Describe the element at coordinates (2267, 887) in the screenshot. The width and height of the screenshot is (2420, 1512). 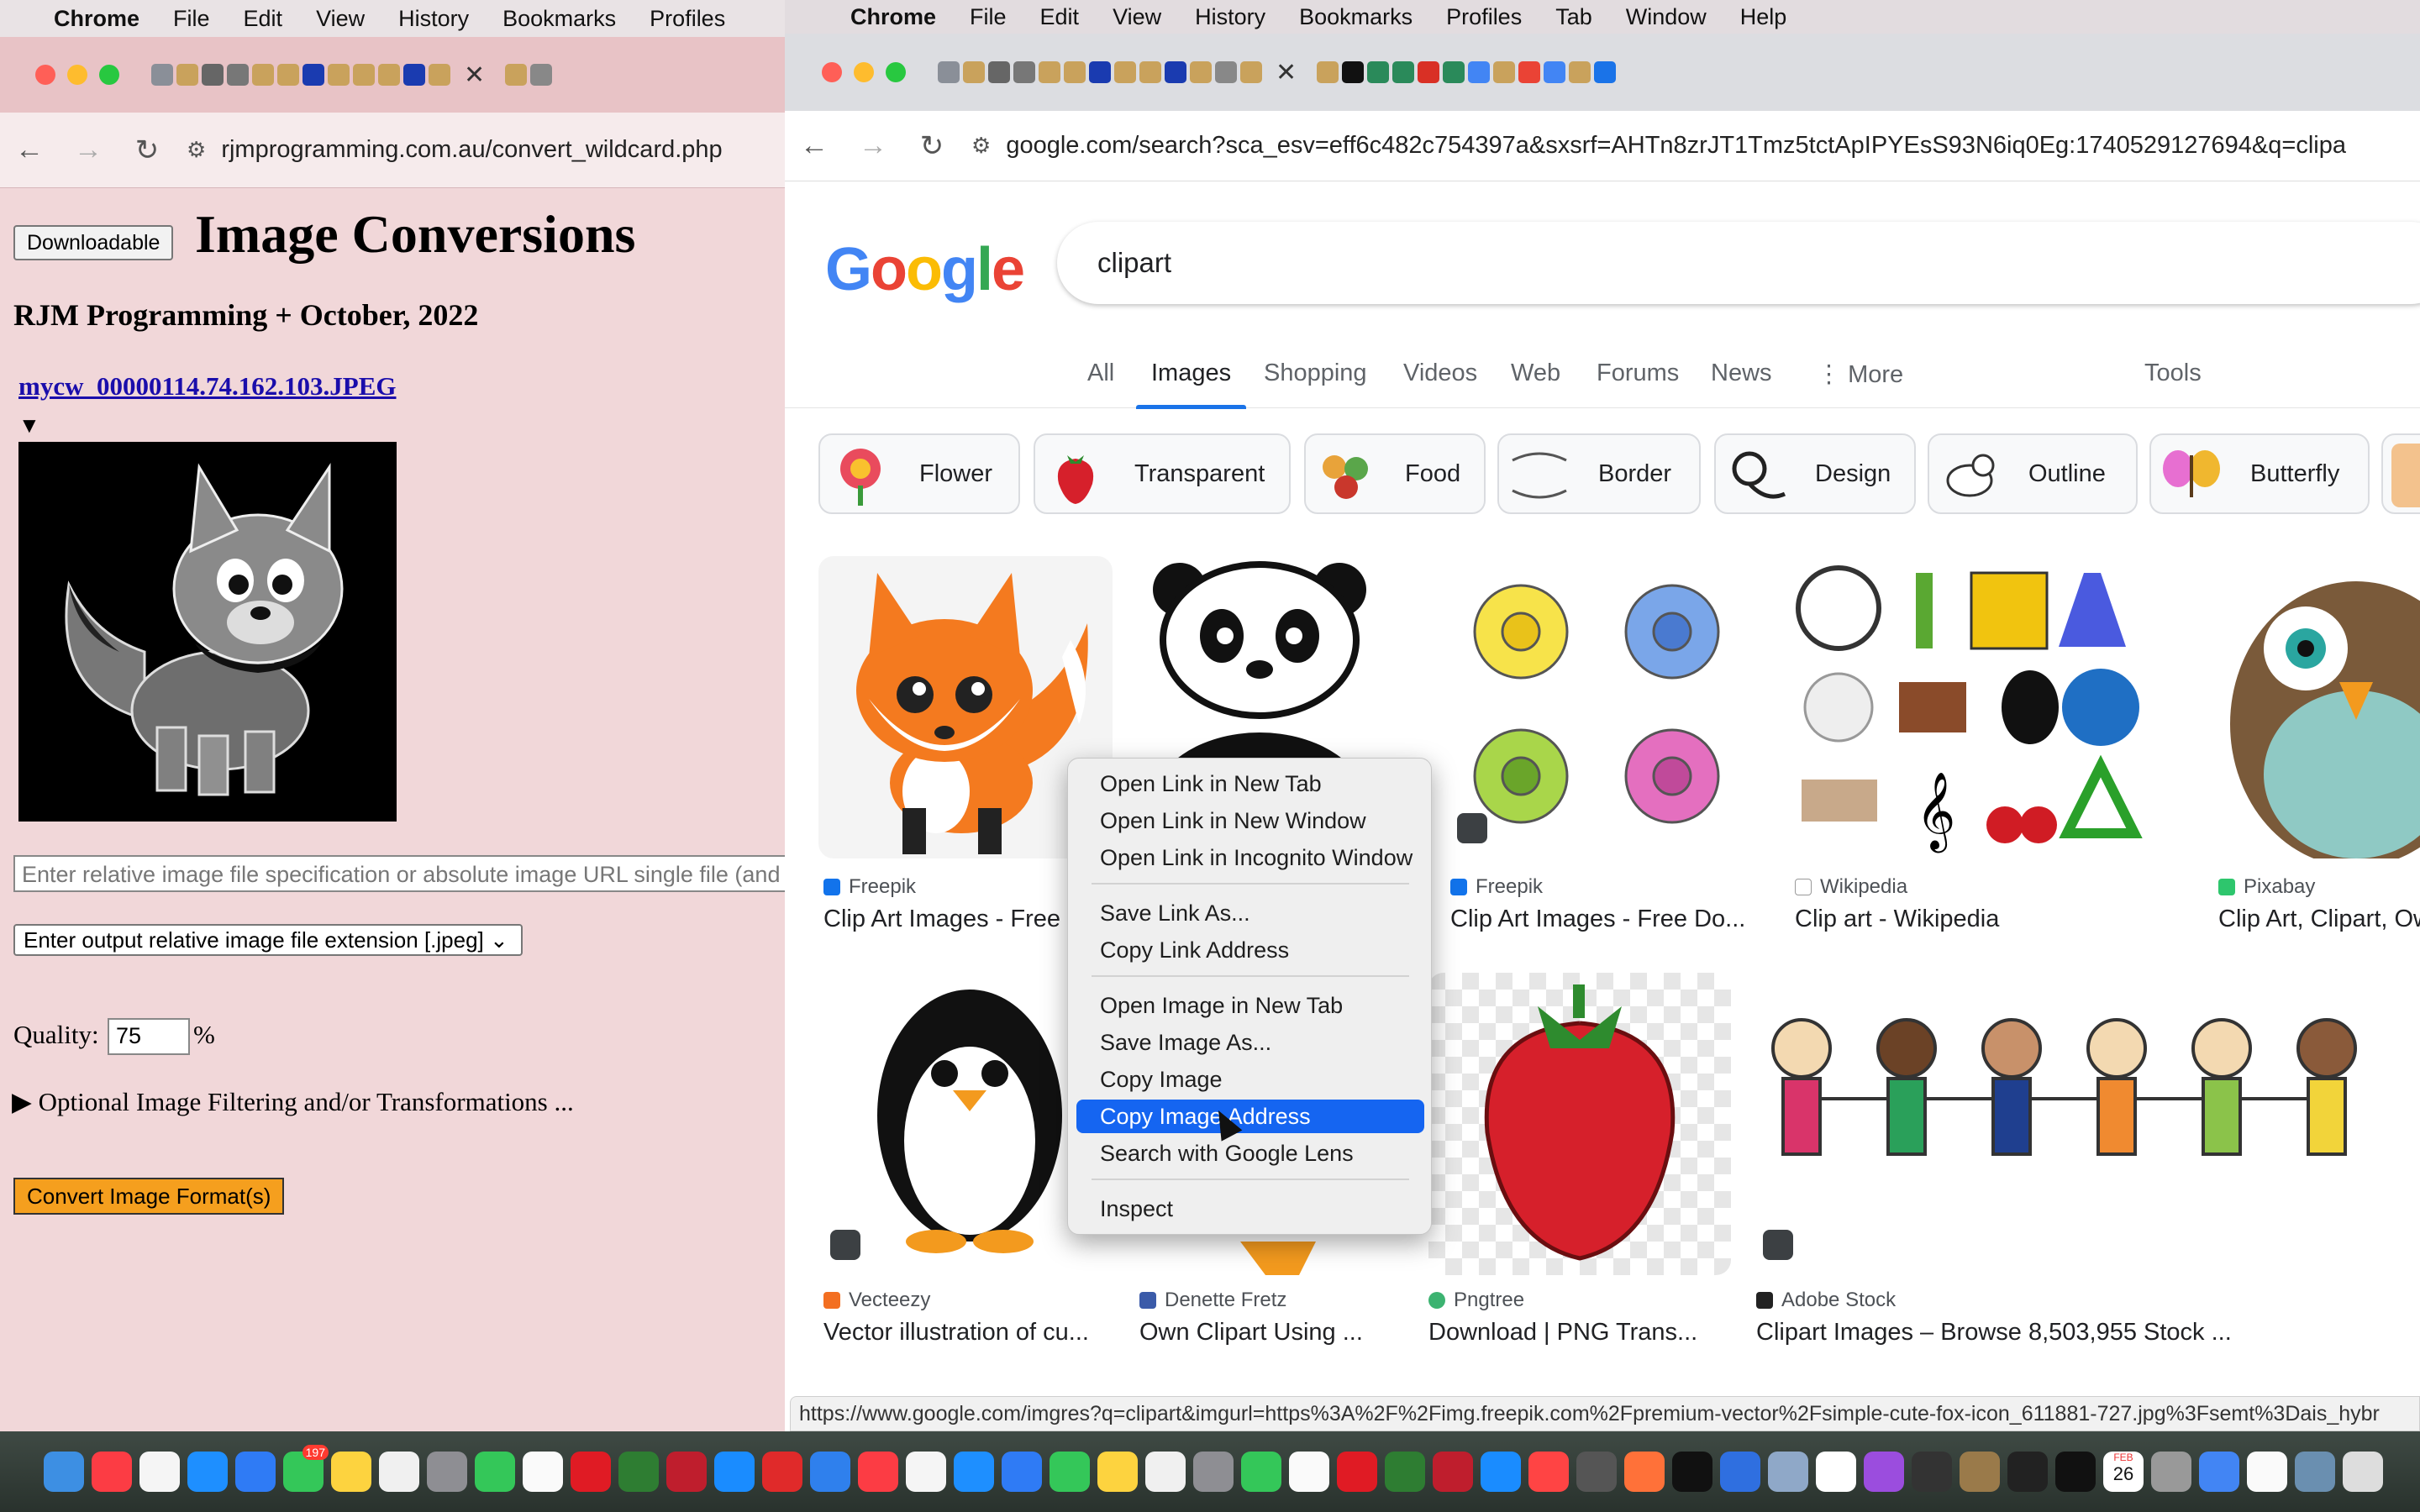
I see `result-source: Pixabay` at that location.